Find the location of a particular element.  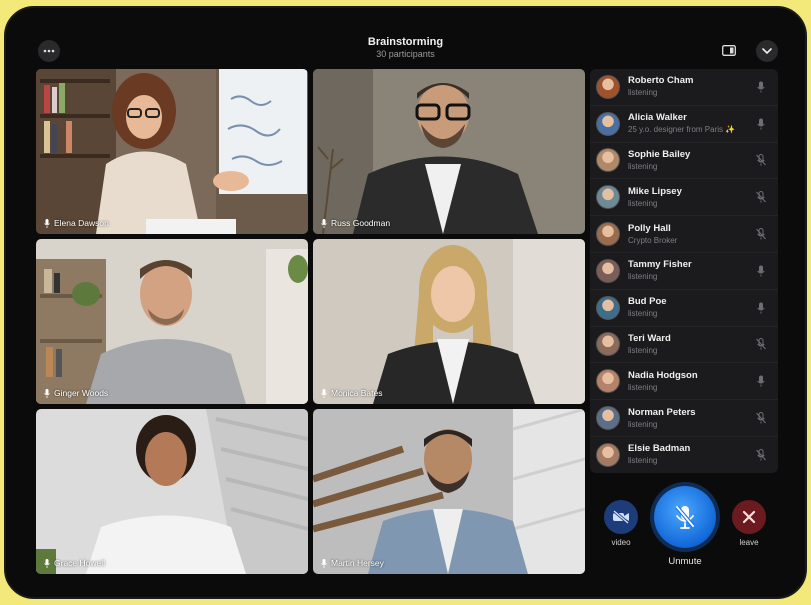

video-feed-elena is located at coordinates (172, 151).